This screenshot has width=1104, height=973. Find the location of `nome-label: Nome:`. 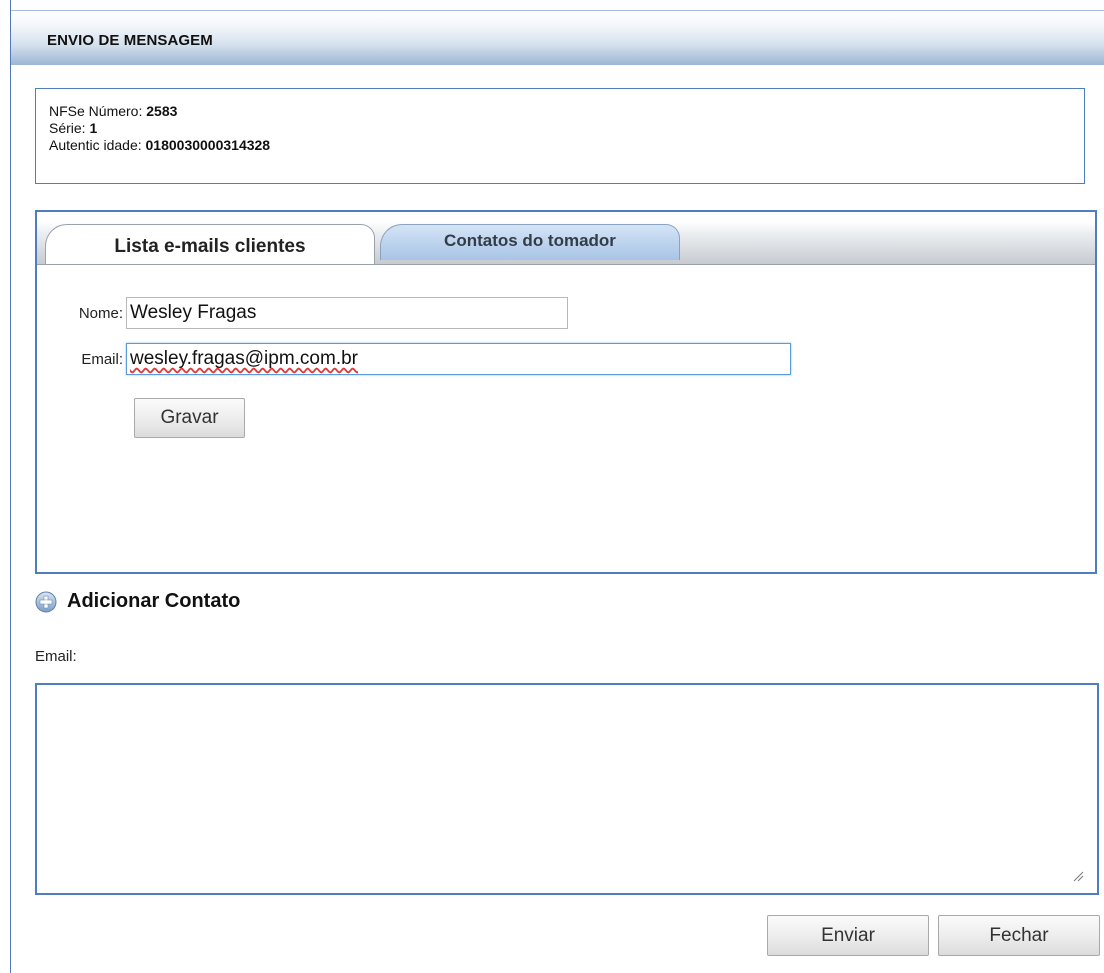

nome-label: Nome: is located at coordinates (100, 313).